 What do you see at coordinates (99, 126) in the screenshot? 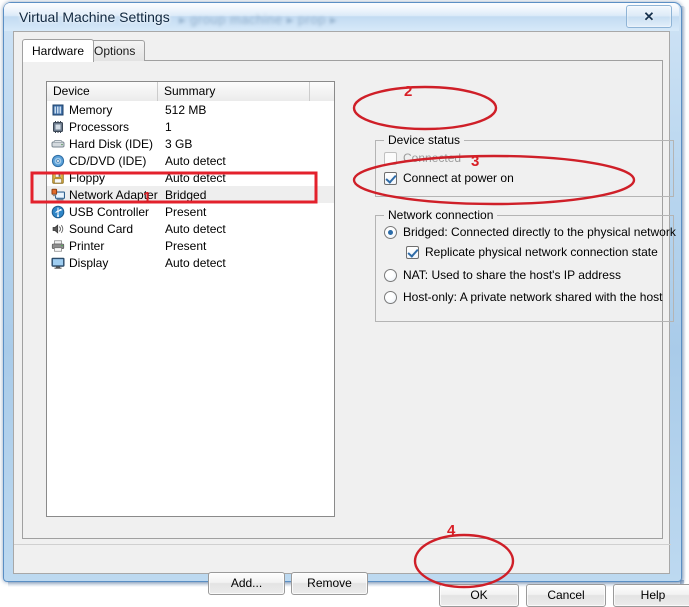
I see `device-name: Processors` at bounding box center [99, 126].